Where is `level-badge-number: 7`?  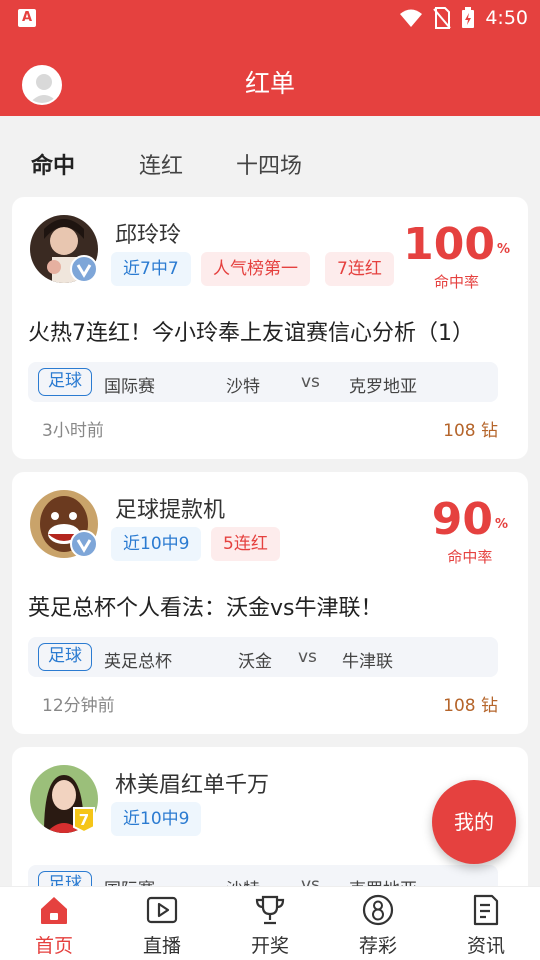
level-badge-number: 7 is located at coordinates (84, 820).